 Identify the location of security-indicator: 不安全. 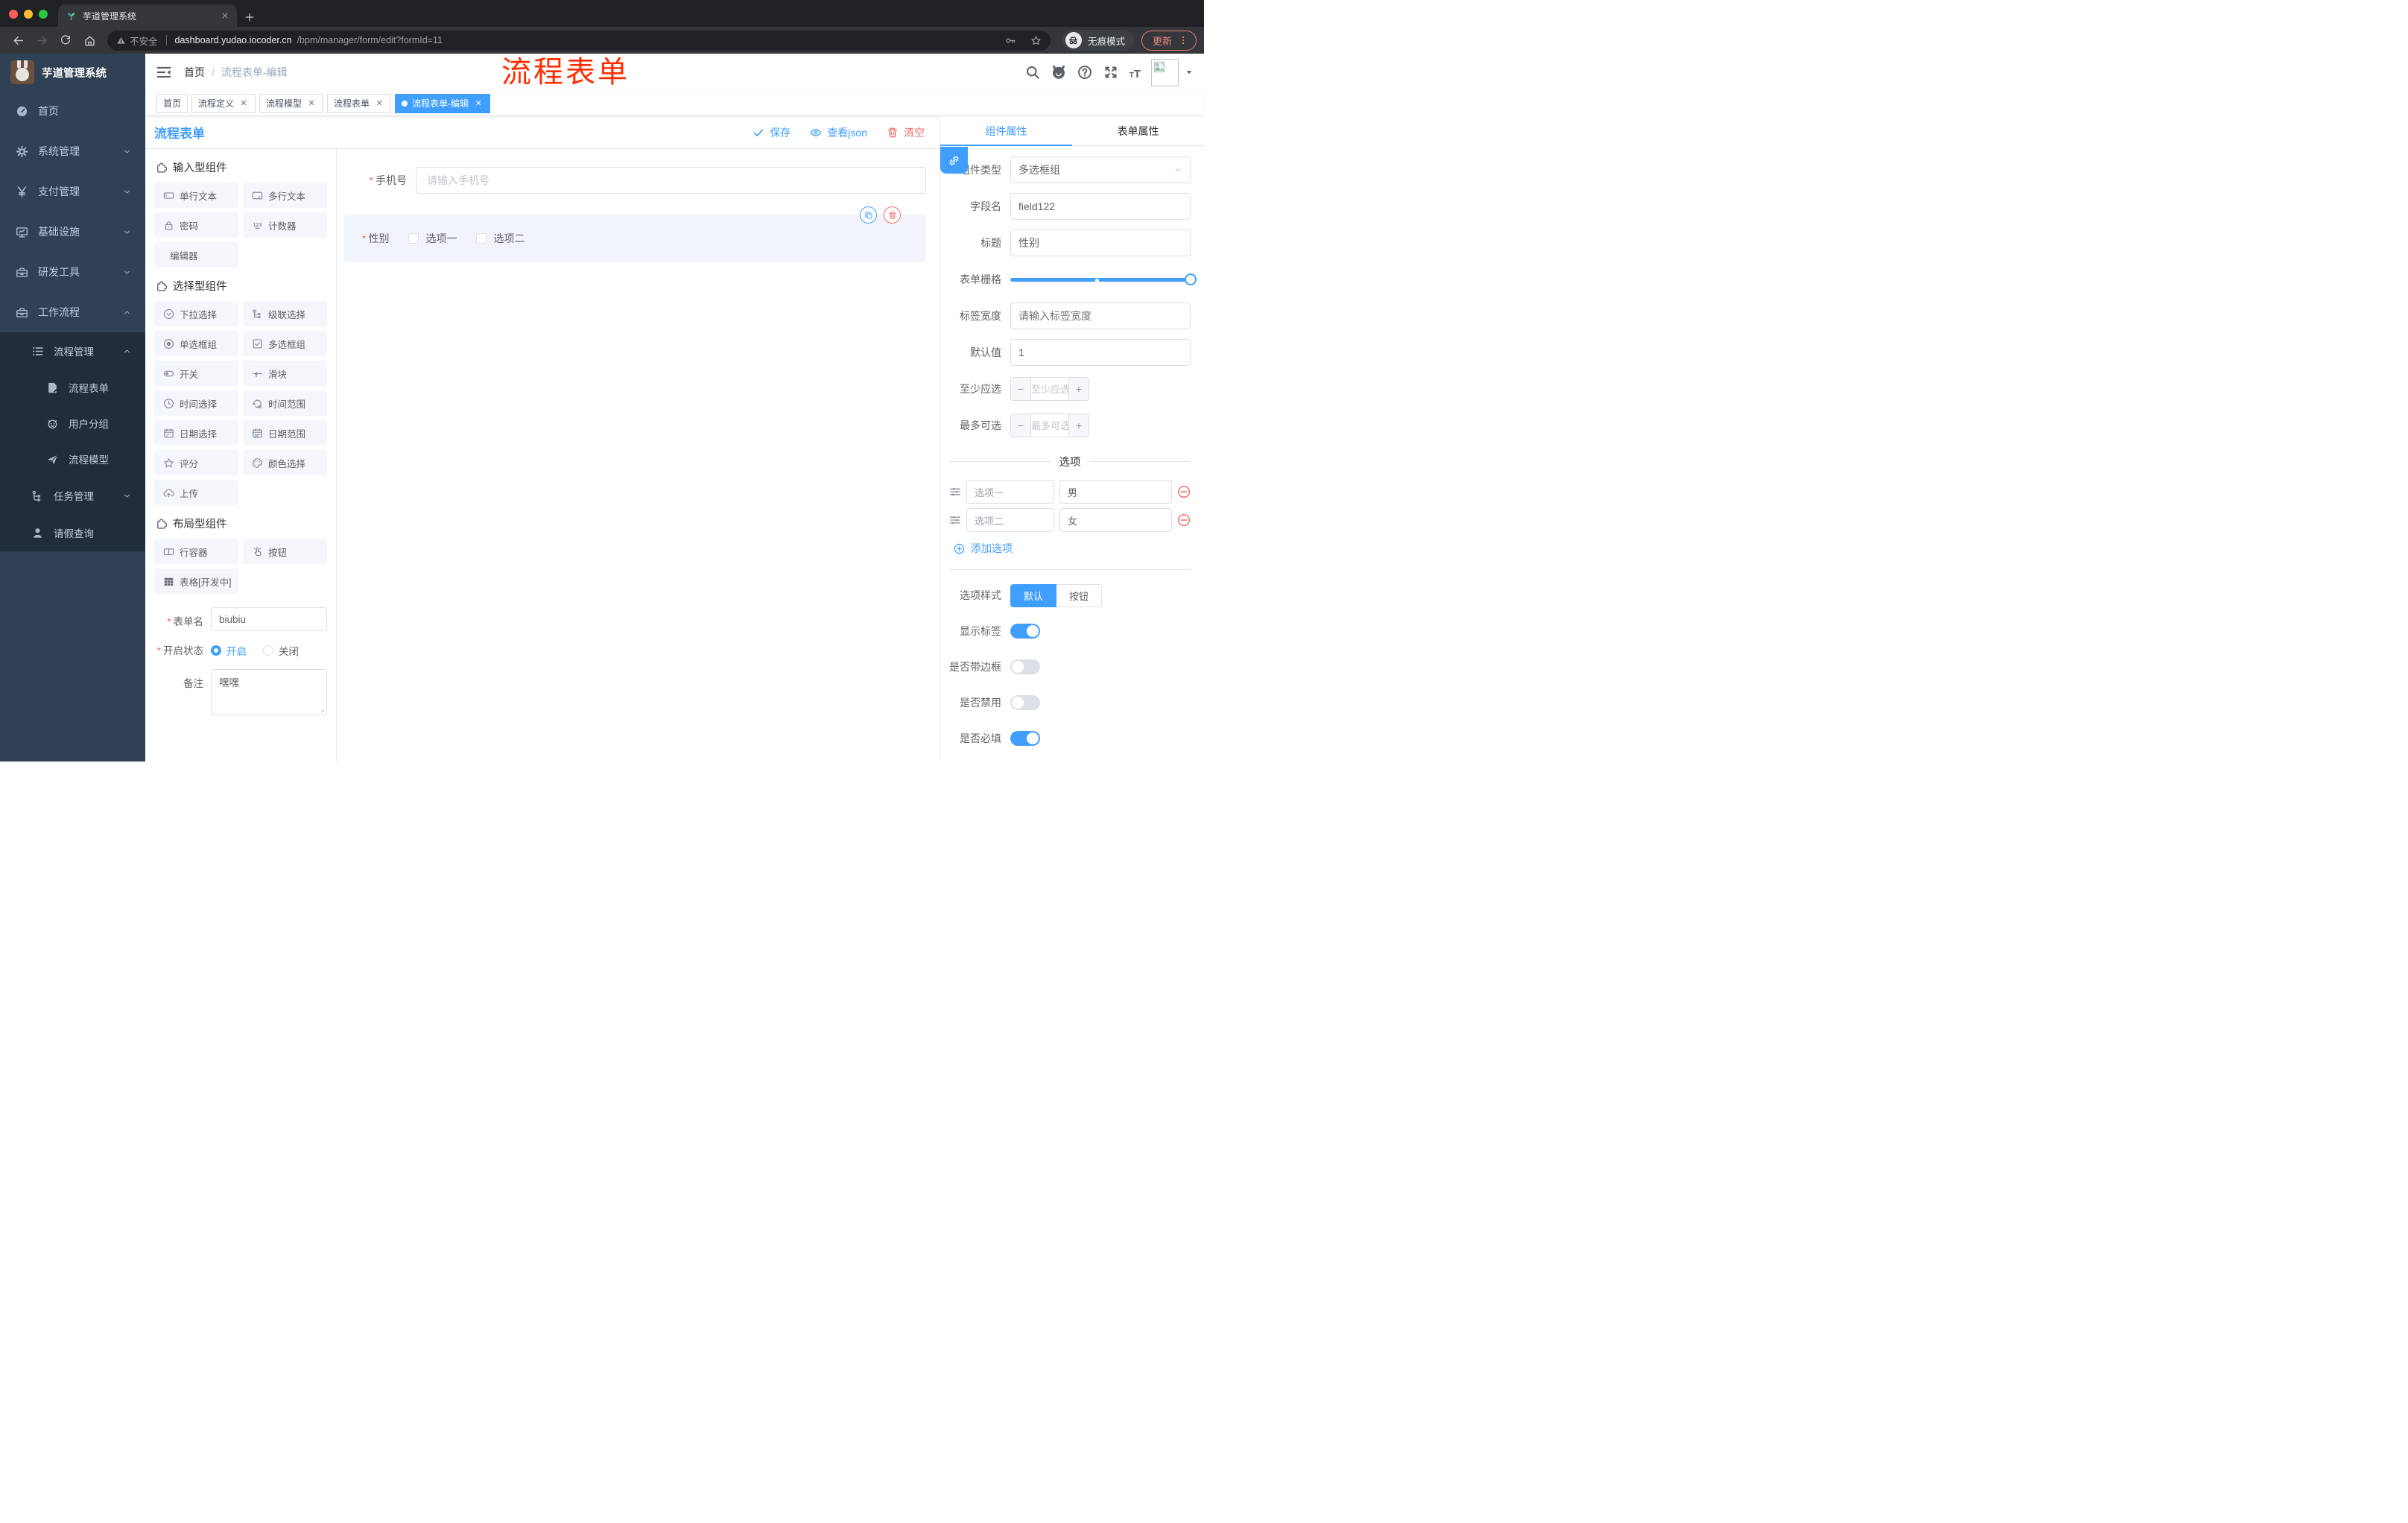
(137, 41).